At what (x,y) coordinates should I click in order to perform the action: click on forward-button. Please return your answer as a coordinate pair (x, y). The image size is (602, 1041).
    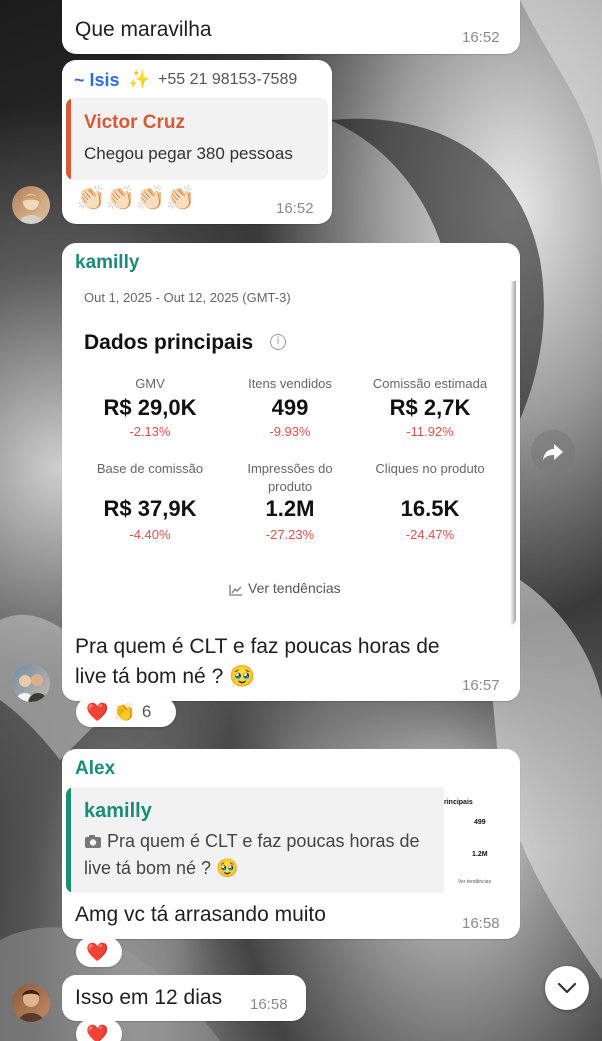
    Looking at the image, I should click on (553, 452).